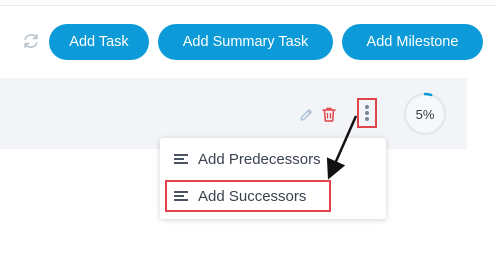  I want to click on row-actions-menu: Add Predecessors Add Successors, so click(273, 178).